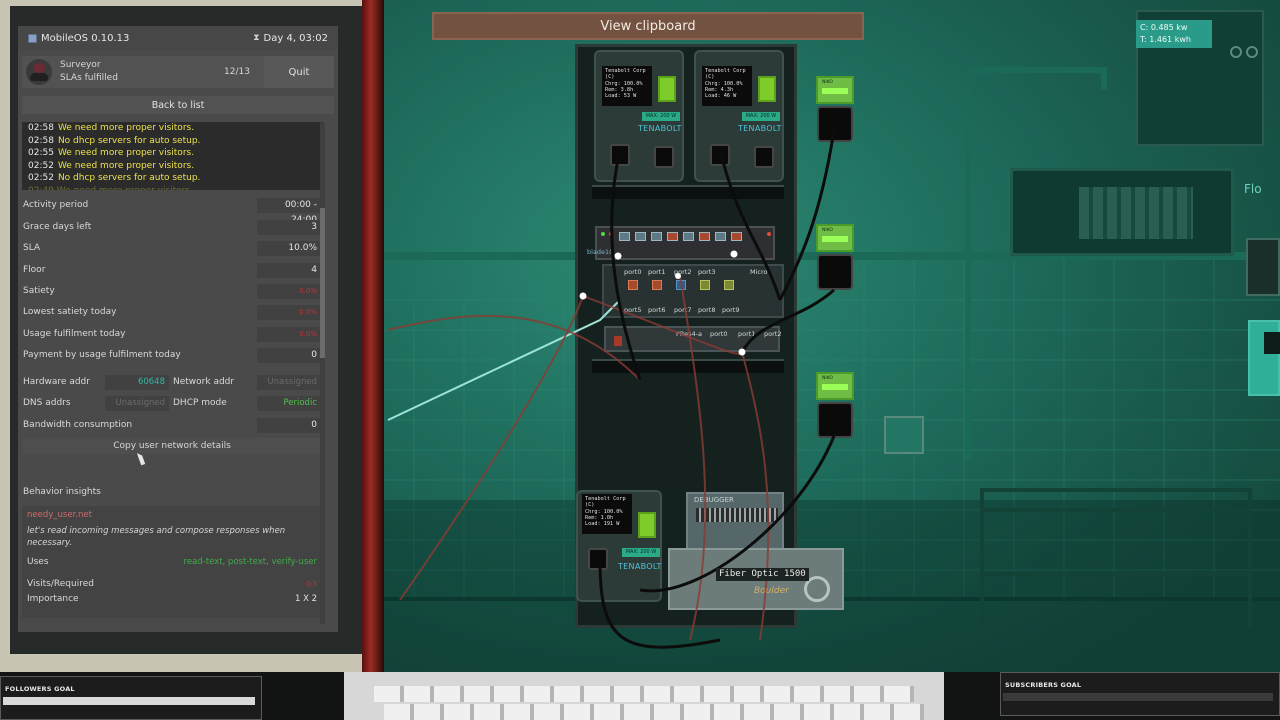 Image resolution: width=1280 pixels, height=720 pixels. I want to click on keyboard, so click(644, 696).